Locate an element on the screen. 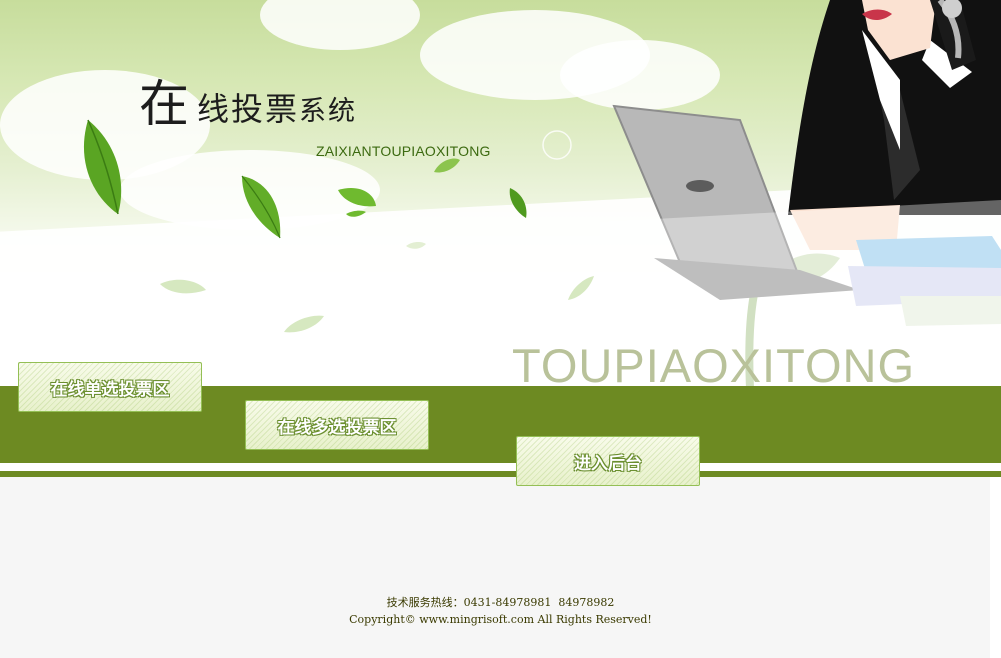  admin-entry-button: 进入后台 is located at coordinates (608, 461).